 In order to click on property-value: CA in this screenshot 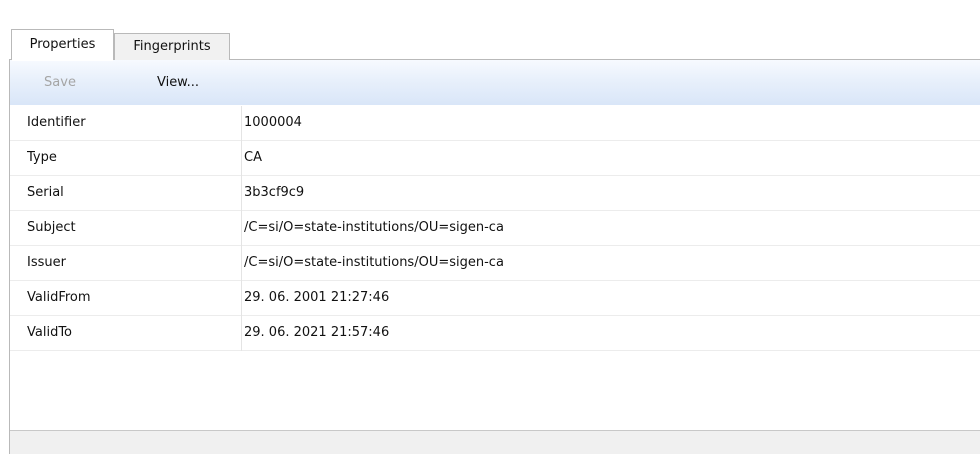, I will do `click(253, 157)`.